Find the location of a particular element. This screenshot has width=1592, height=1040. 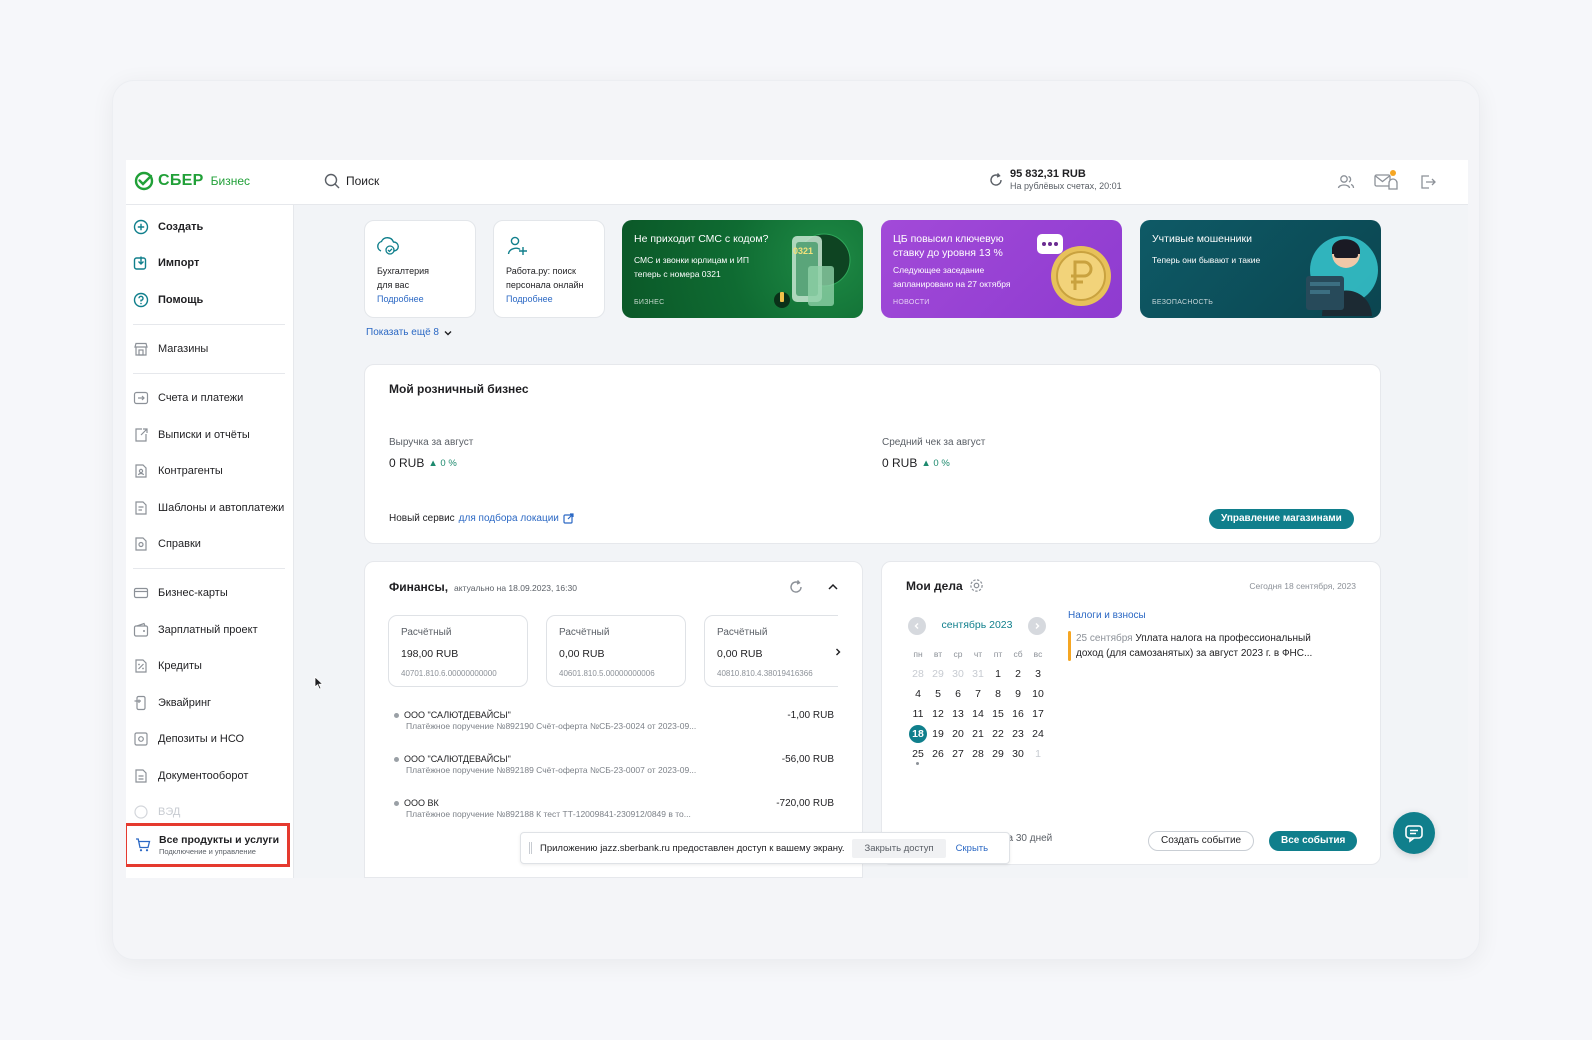

calendar-day-today: 18 is located at coordinates (918, 734).